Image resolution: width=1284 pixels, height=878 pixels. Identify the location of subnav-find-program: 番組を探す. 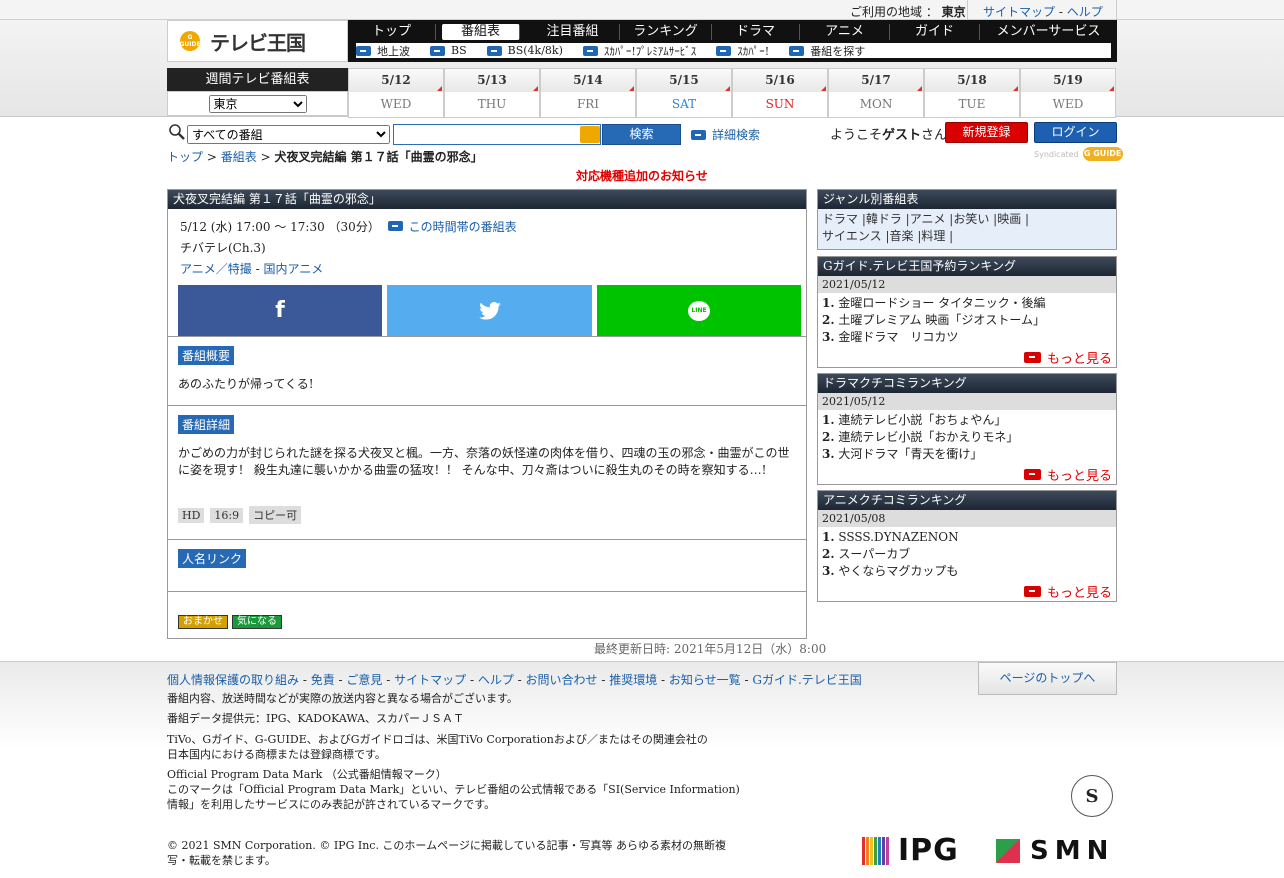
(827, 51).